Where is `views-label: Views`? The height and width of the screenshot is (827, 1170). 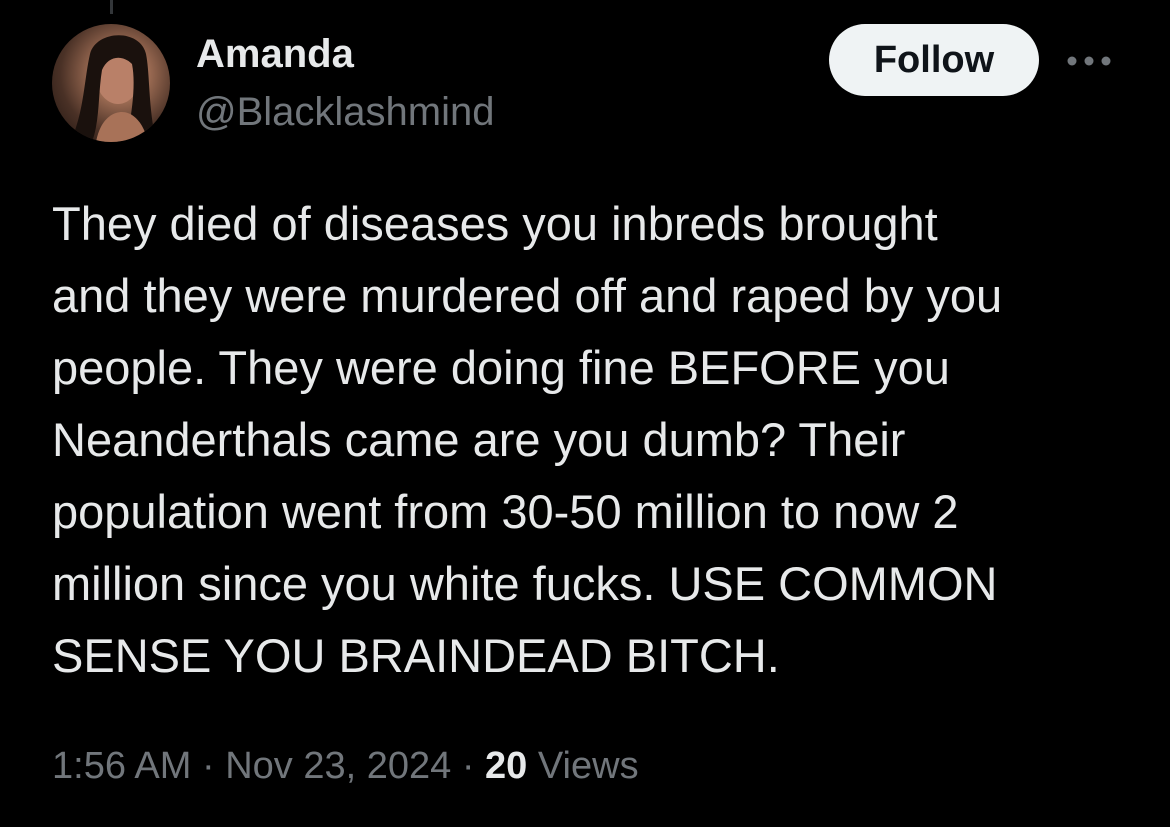 views-label: Views is located at coordinates (588, 766).